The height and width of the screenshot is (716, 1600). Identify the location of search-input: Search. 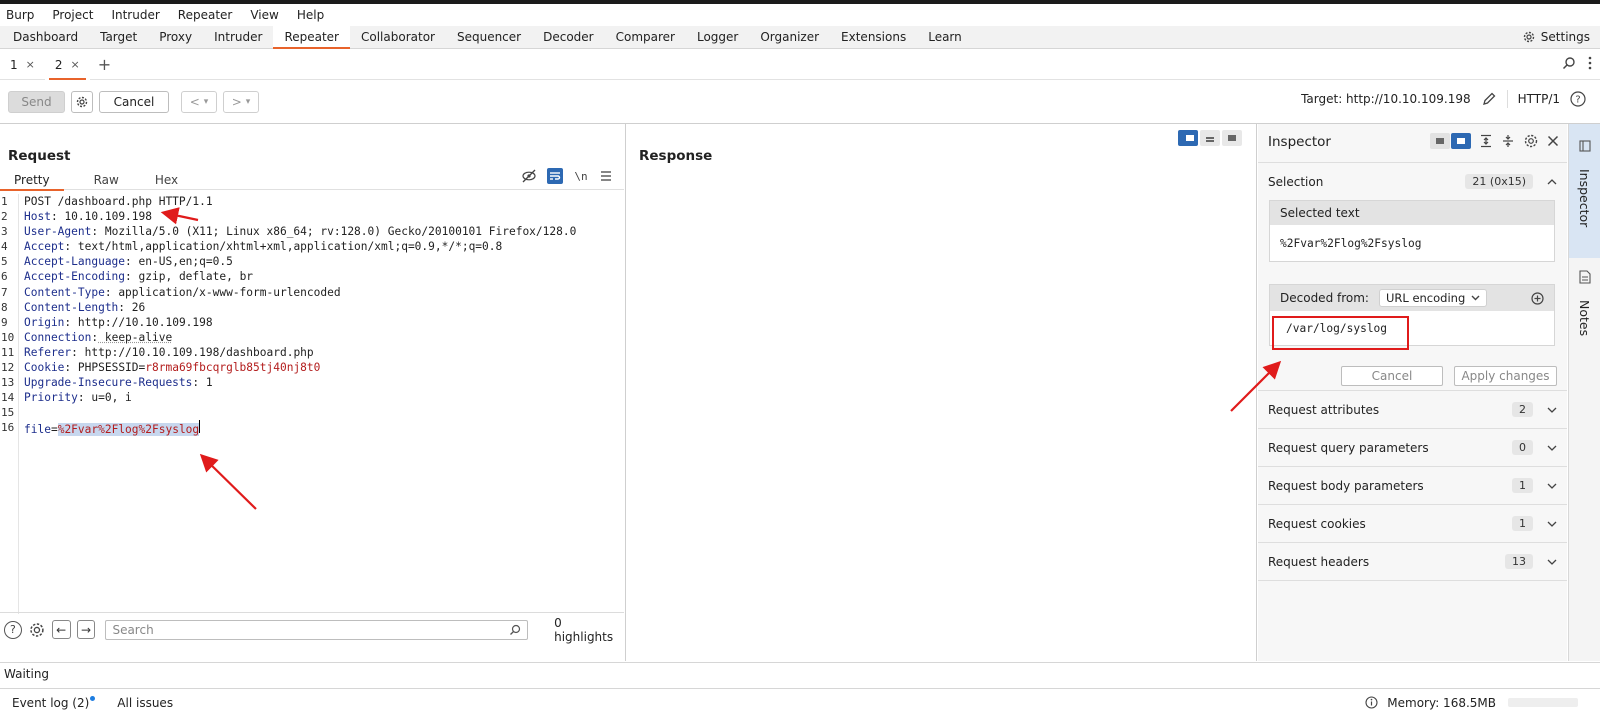
(317, 629).